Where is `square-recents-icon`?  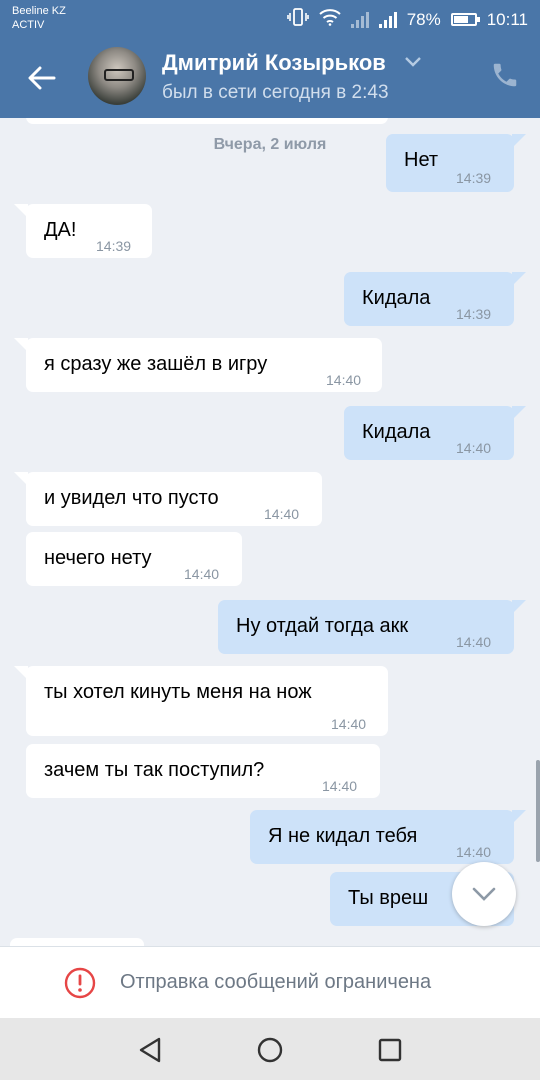 square-recents-icon is located at coordinates (390, 1050).